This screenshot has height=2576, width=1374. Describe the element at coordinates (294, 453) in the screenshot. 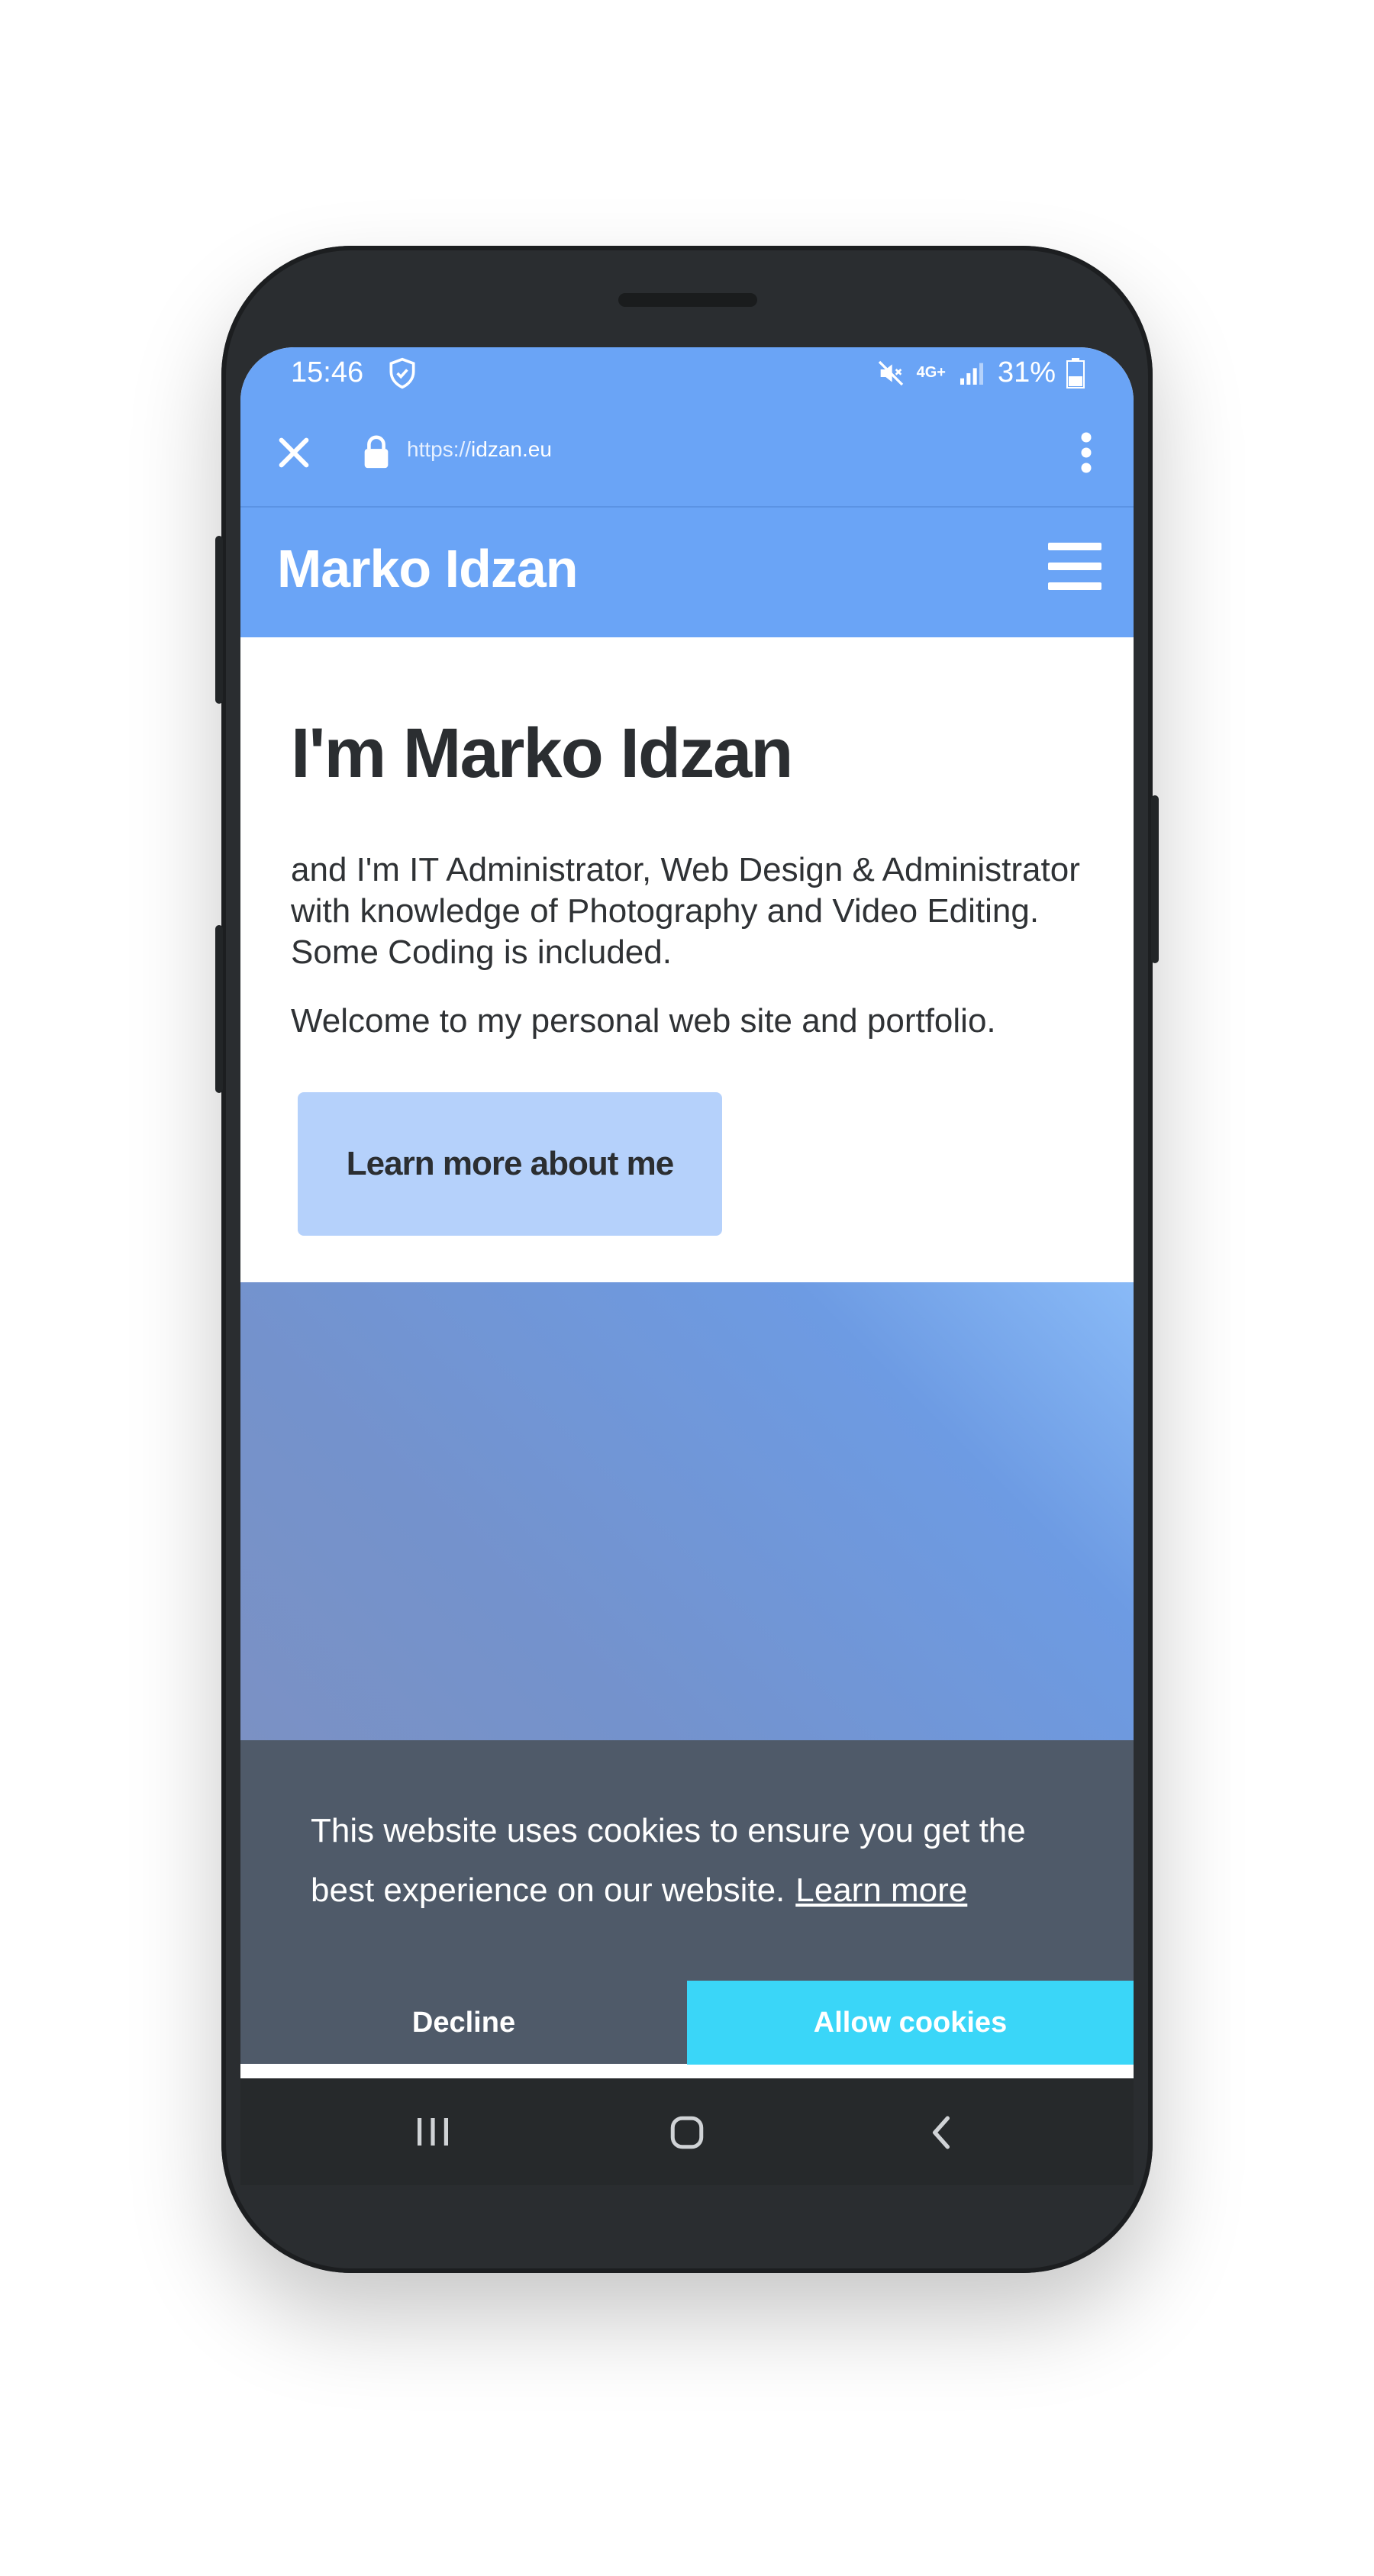

I see `close-icon` at that location.